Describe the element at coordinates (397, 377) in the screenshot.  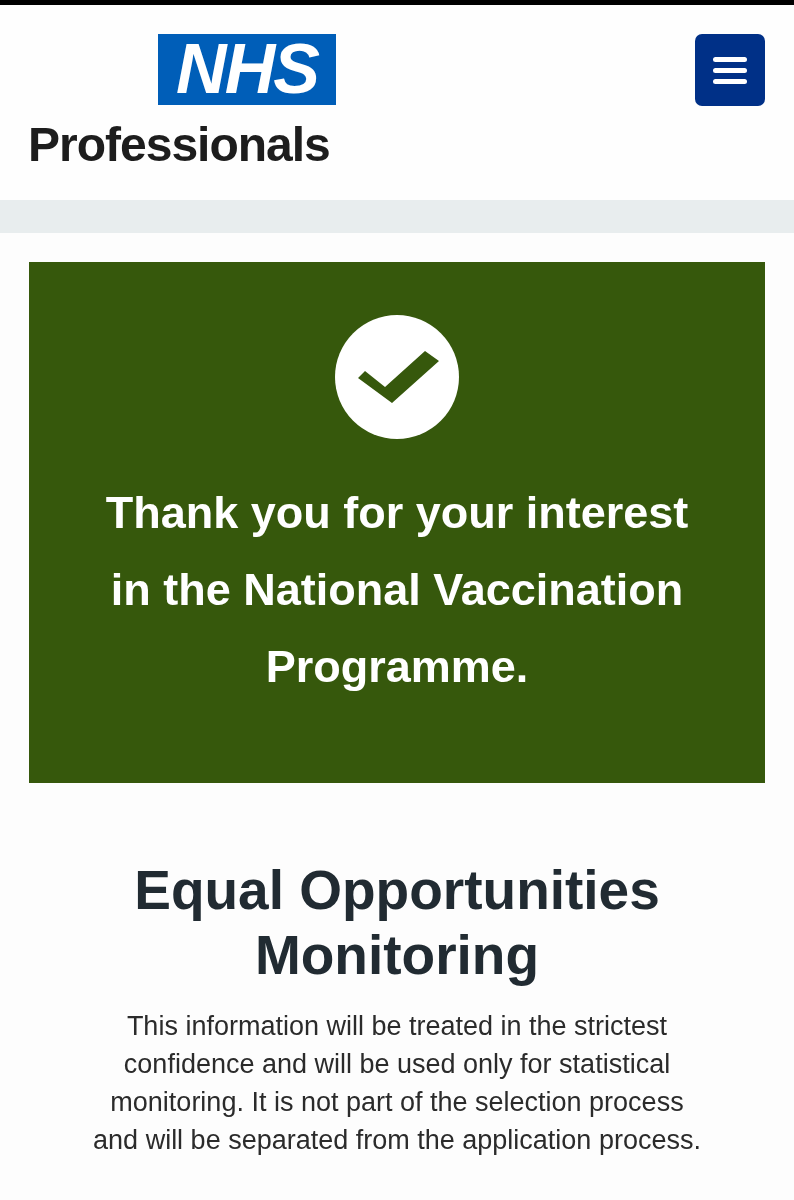
I see `check-circle-icon` at that location.